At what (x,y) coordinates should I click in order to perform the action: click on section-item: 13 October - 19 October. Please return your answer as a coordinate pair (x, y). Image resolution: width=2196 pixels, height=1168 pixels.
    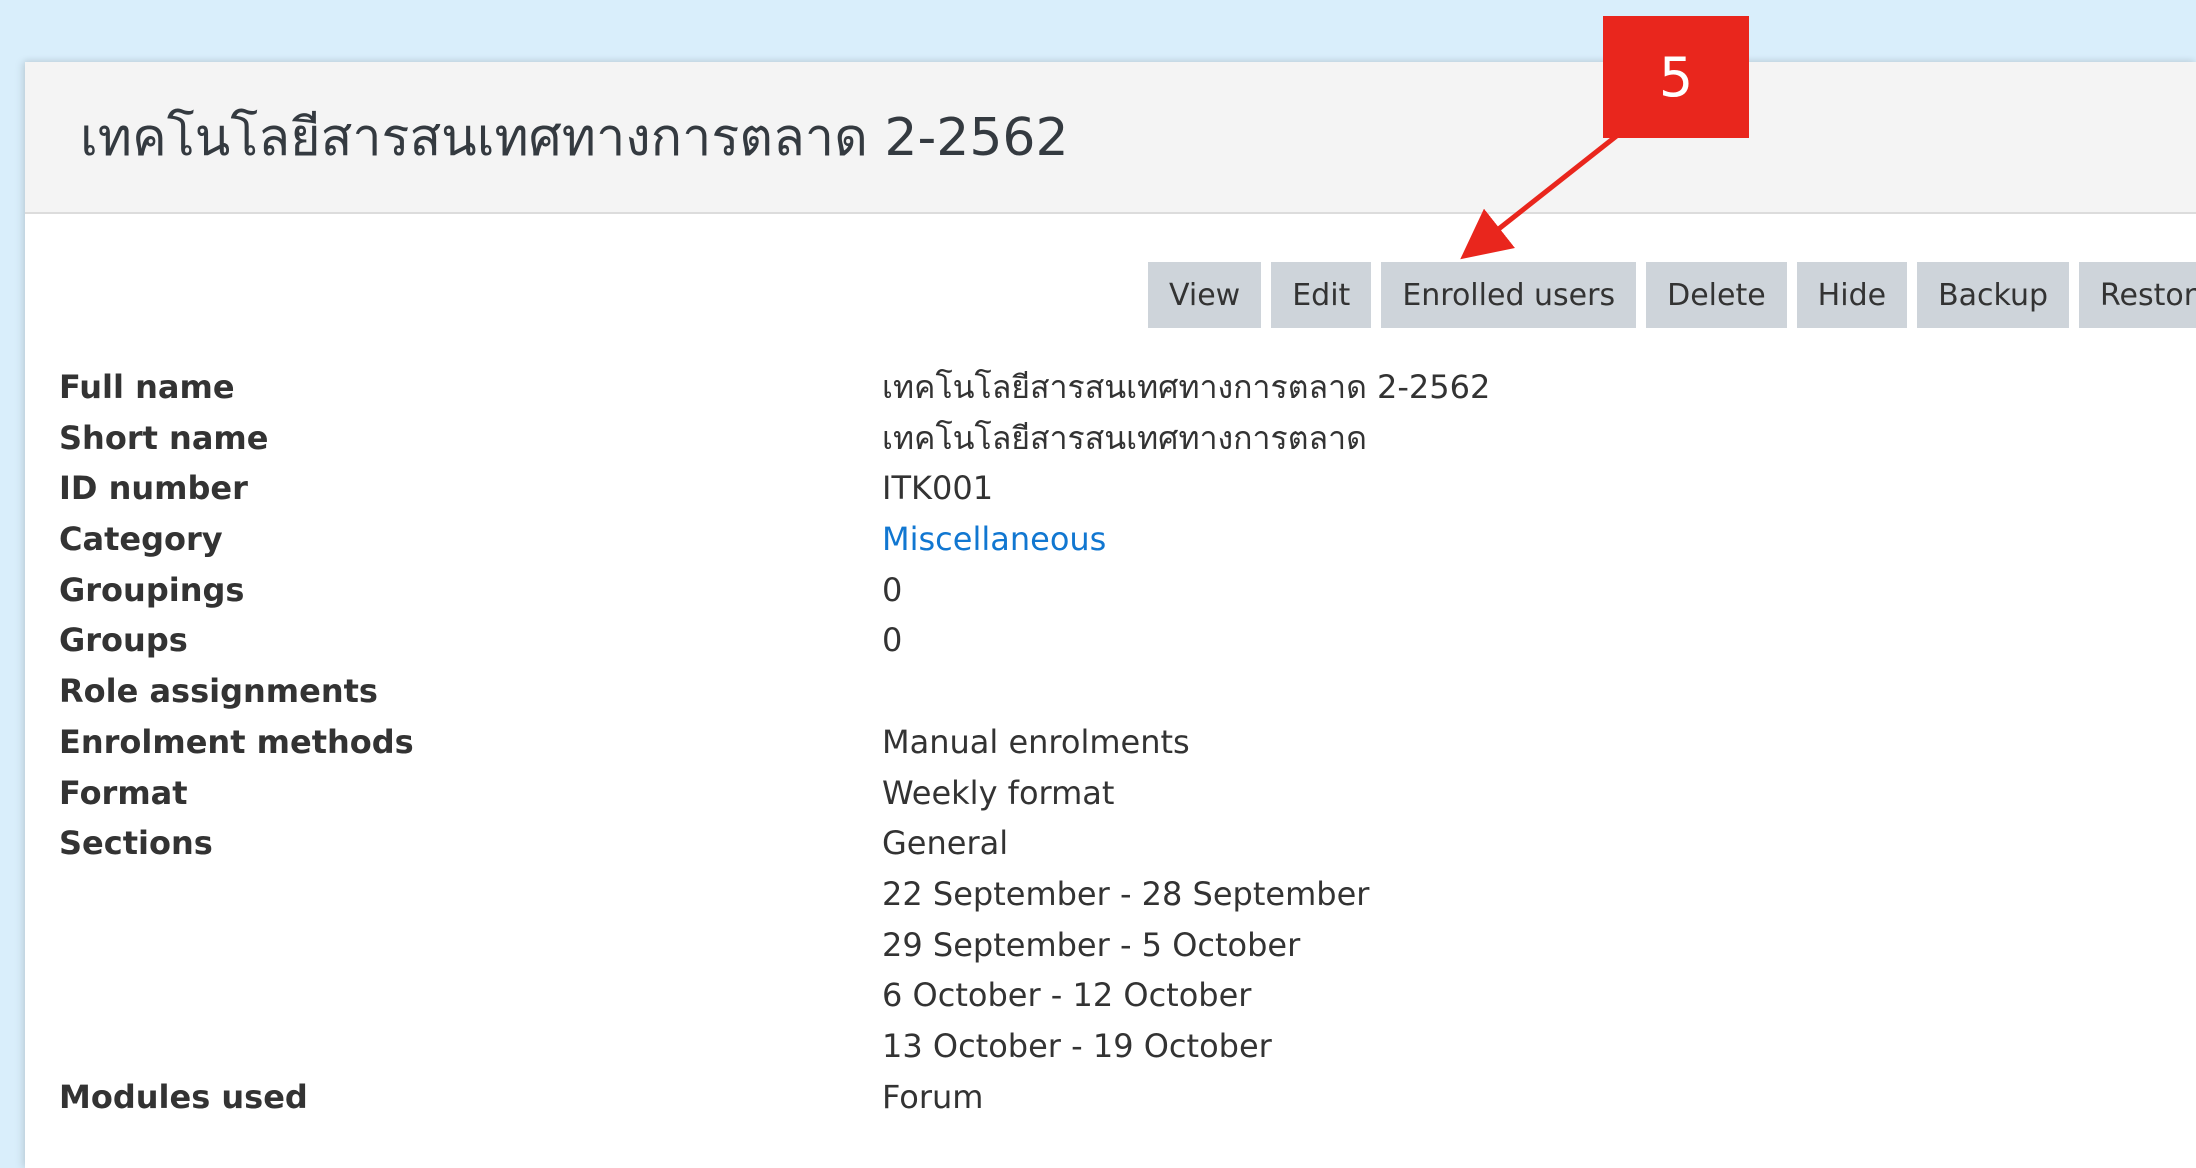
    Looking at the image, I should click on (1077, 1045).